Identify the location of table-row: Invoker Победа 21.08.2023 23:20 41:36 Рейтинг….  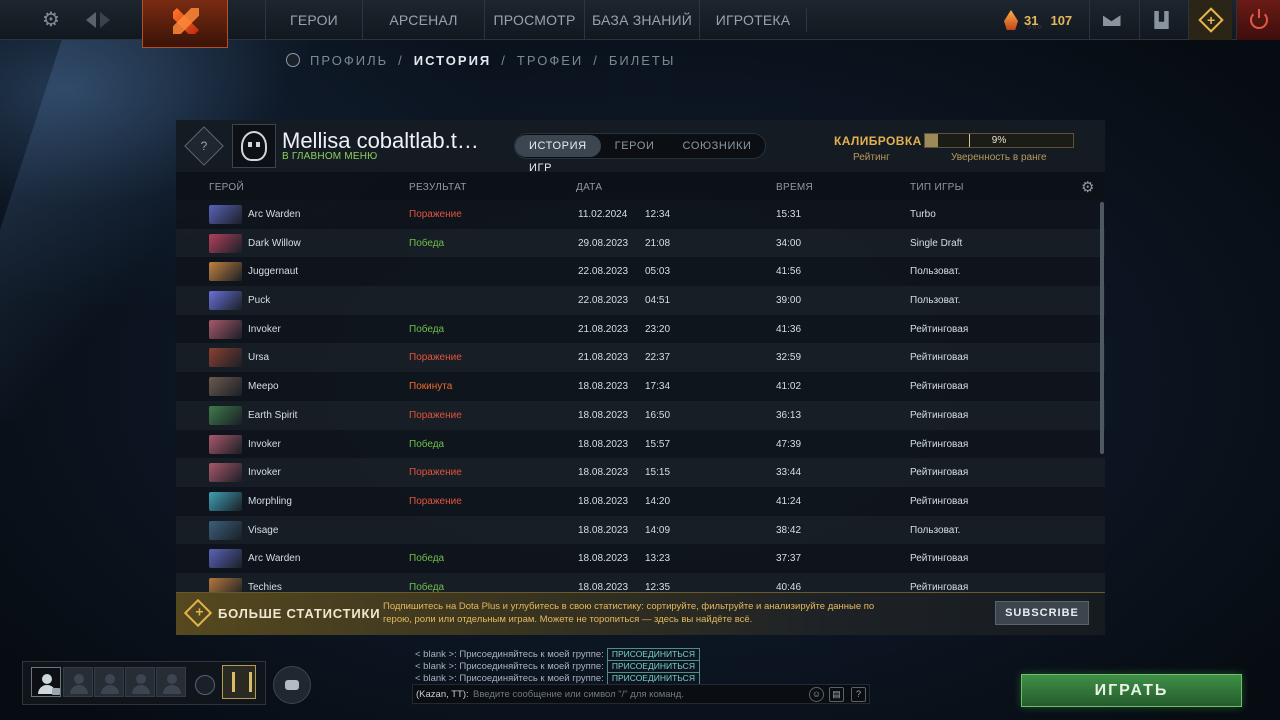
(640, 329).